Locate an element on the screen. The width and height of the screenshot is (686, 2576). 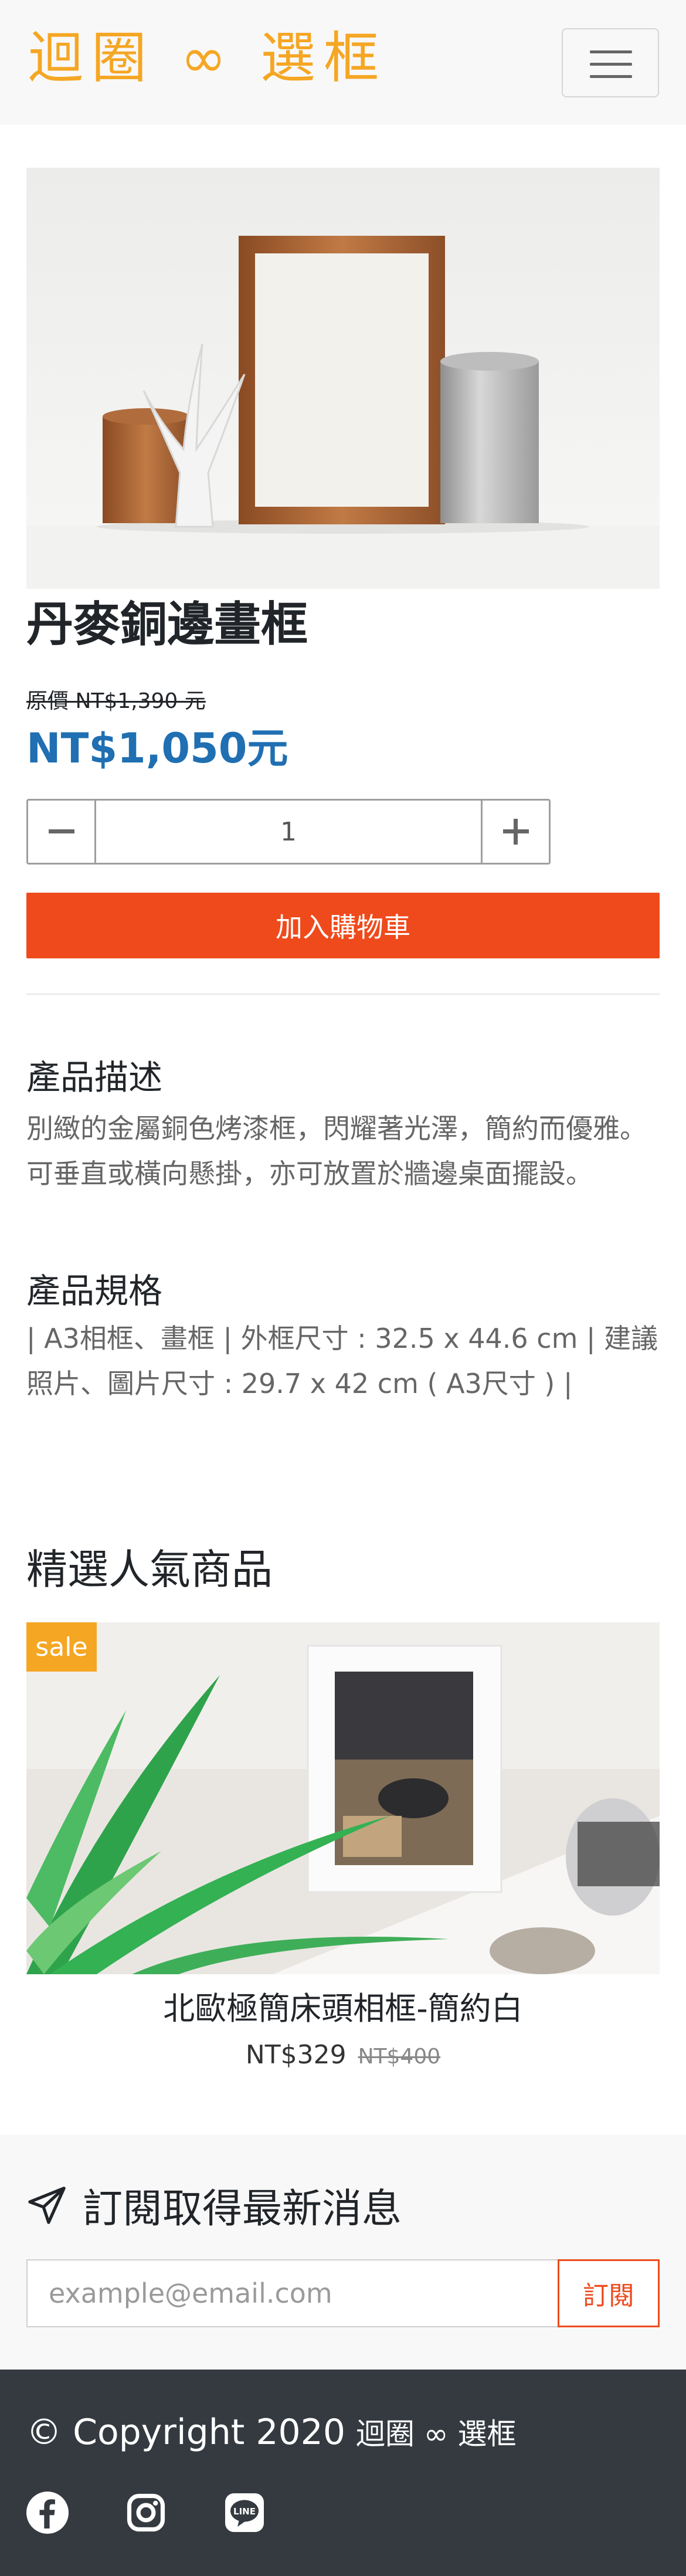
description-title: 產品描述 is located at coordinates (95, 1077).